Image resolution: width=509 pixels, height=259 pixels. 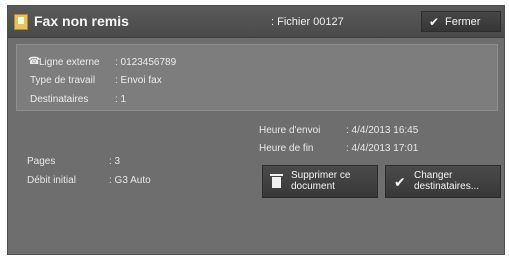 I want to click on ligne-label: Ligne externe, so click(x=69, y=62).